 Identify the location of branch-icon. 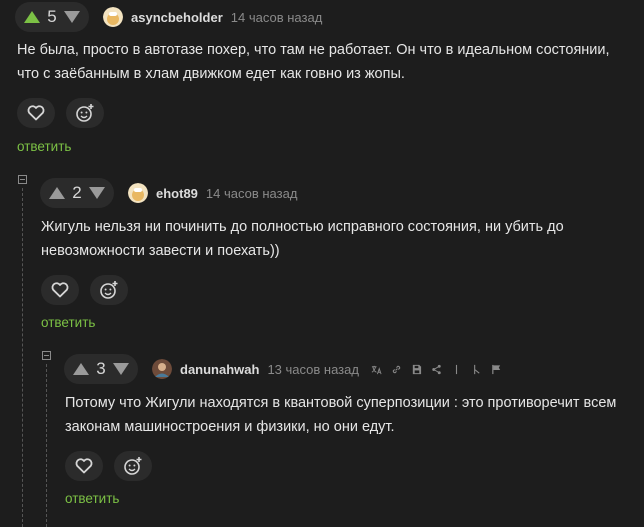
(476, 369).